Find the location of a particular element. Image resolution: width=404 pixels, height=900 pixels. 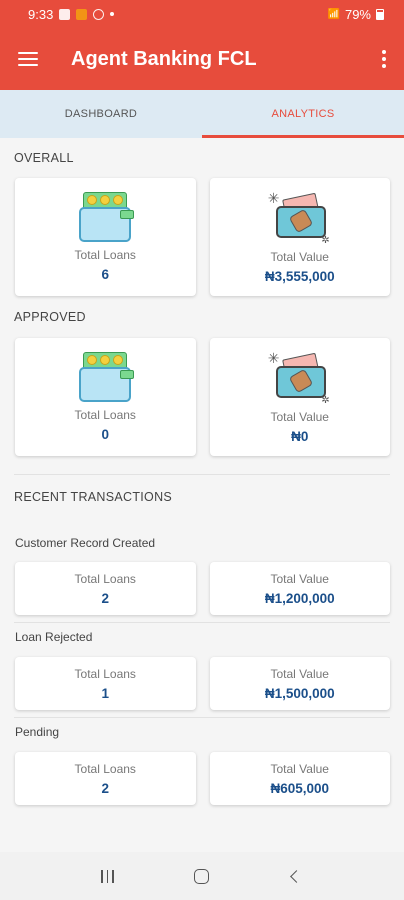

whatsapp-notification-icon is located at coordinates (99, 14).